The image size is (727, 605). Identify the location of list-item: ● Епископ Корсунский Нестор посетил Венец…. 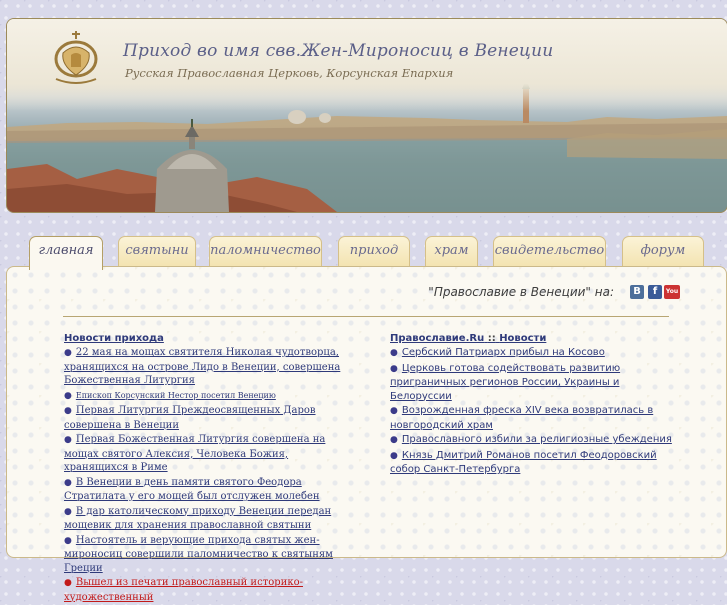
(204, 396).